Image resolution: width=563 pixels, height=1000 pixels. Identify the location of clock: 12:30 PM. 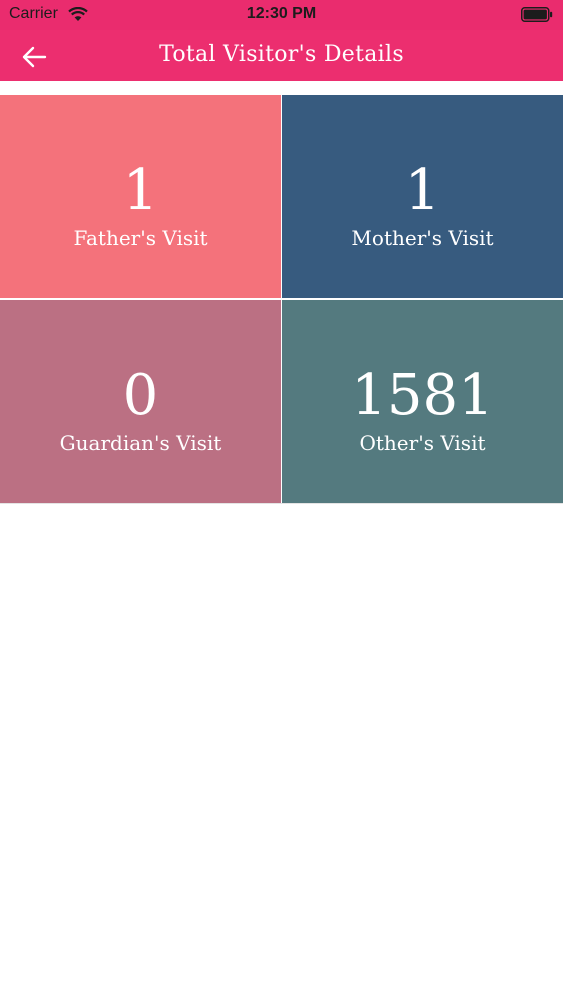
(281, 13).